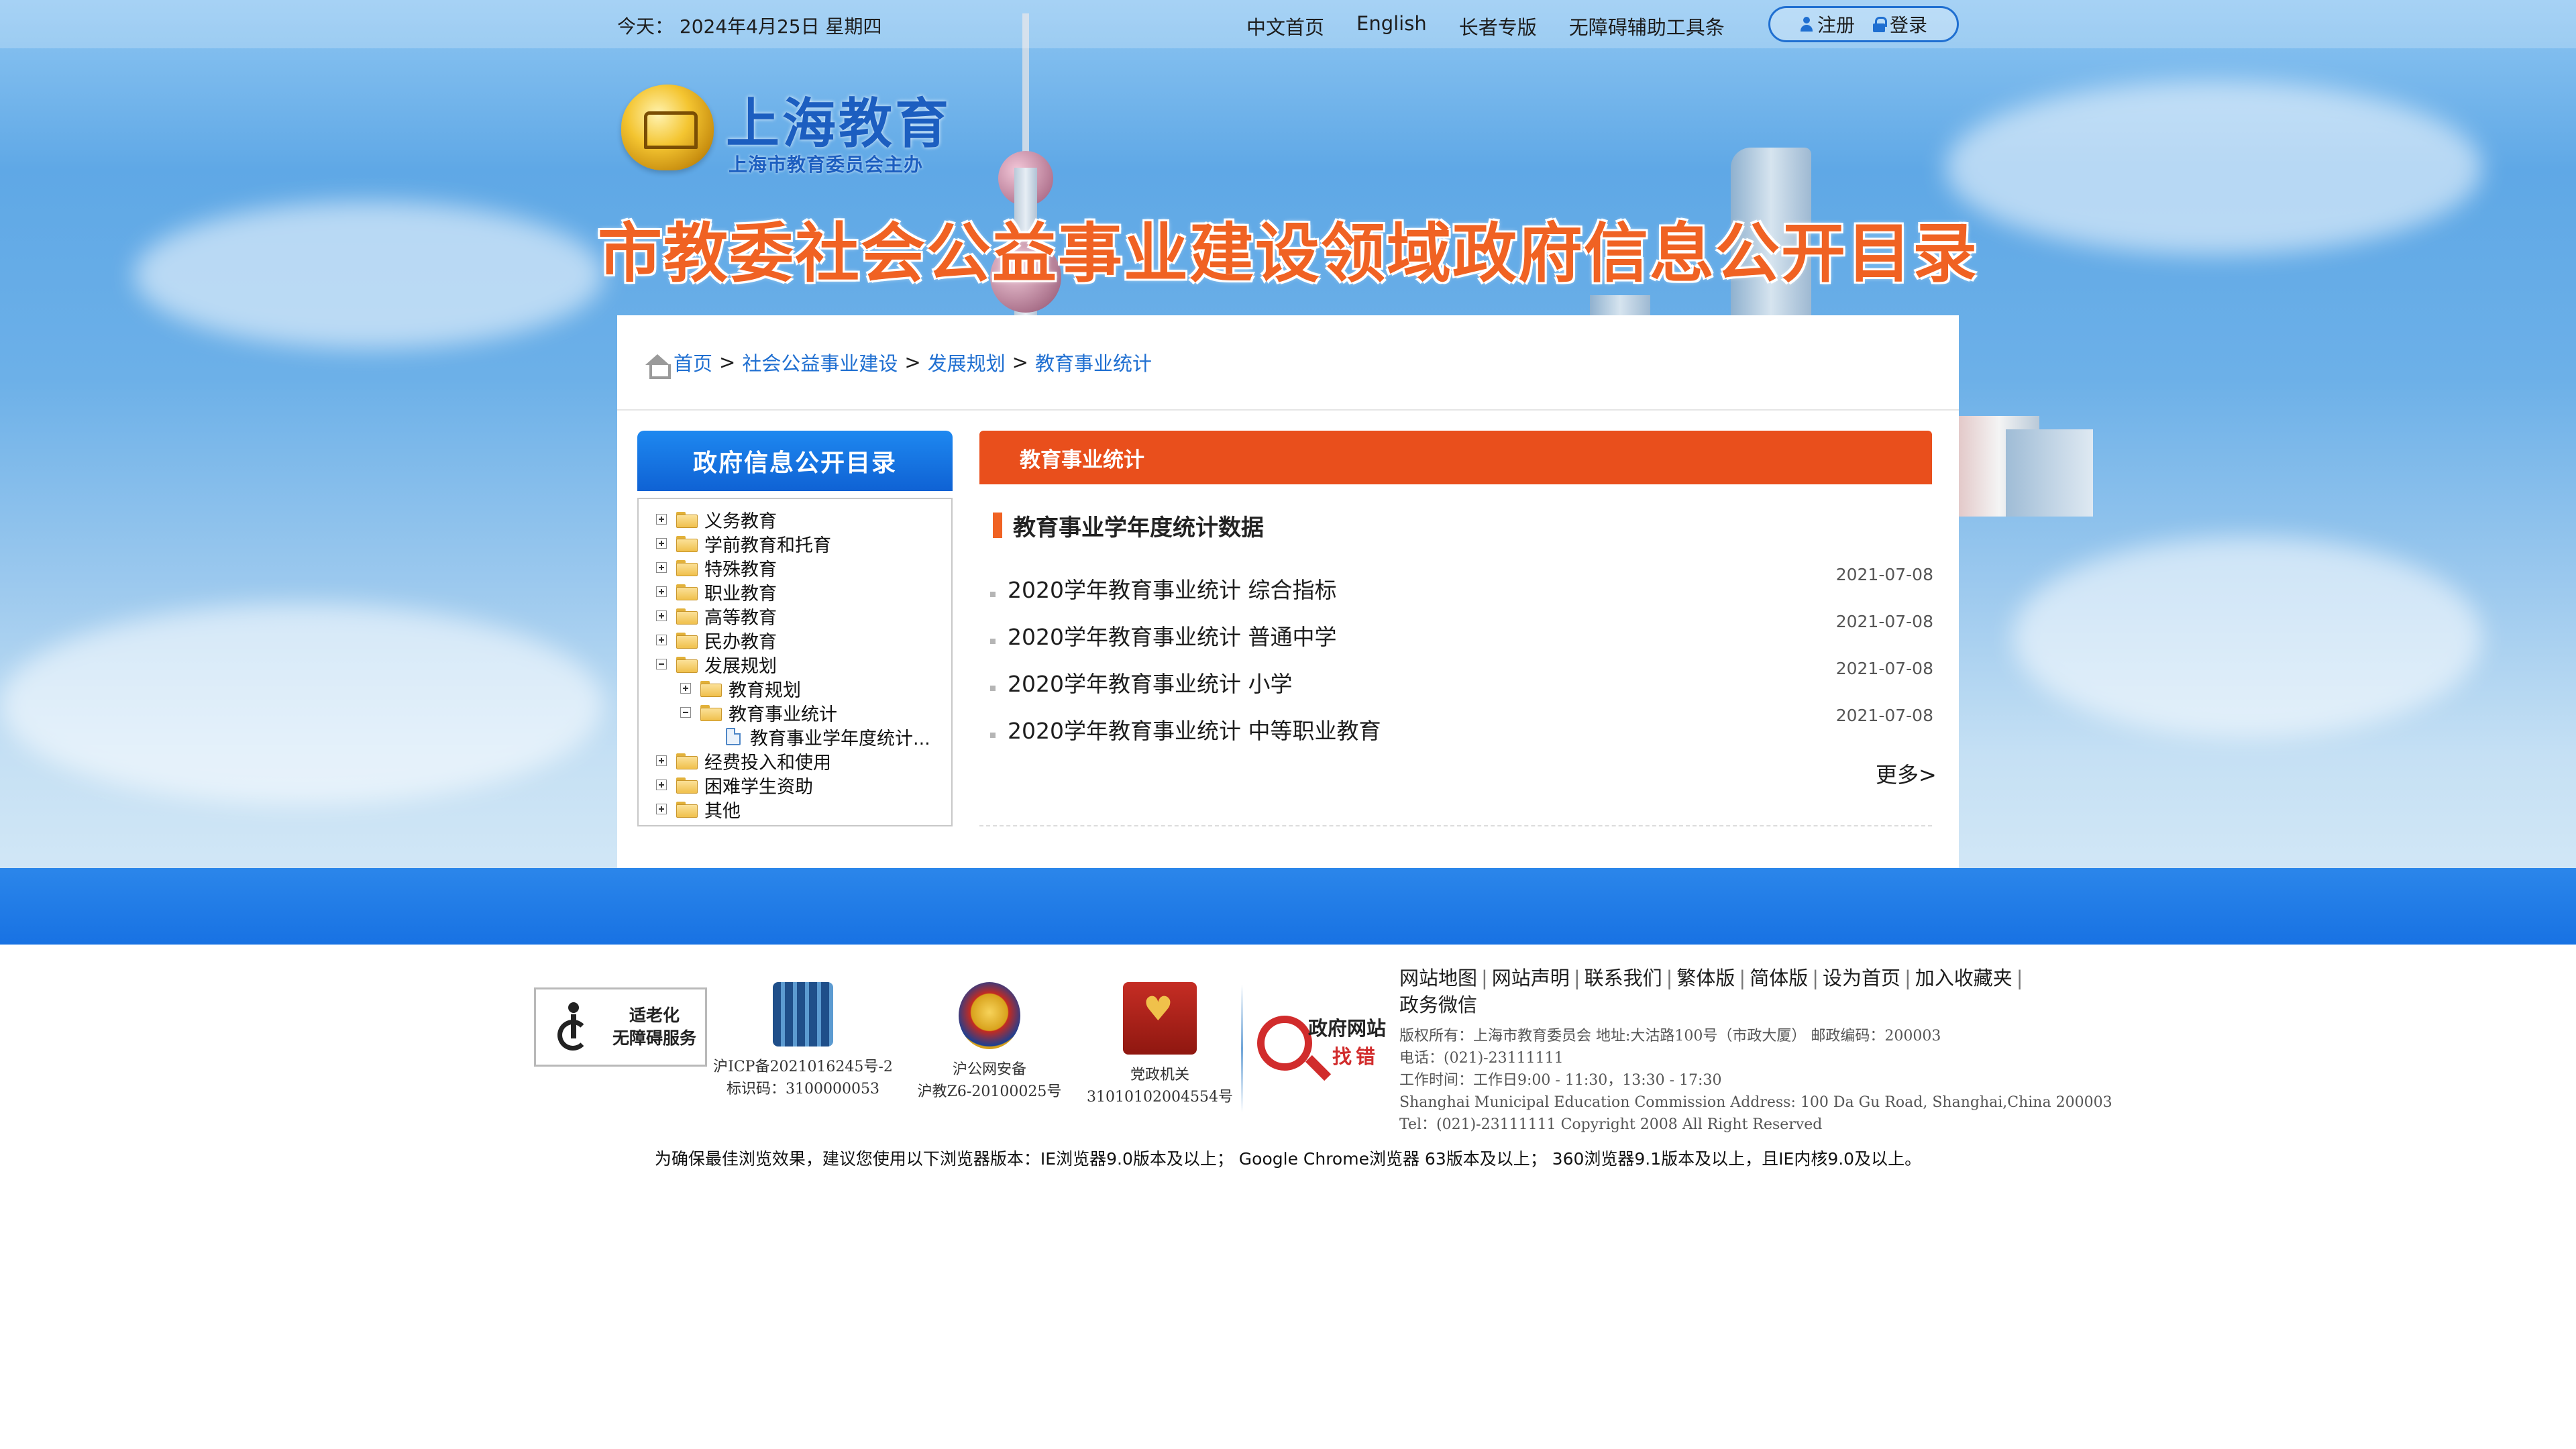 The image size is (2576, 1449). I want to click on tree-item-education-statistics: 教育事业统计, so click(795, 712).